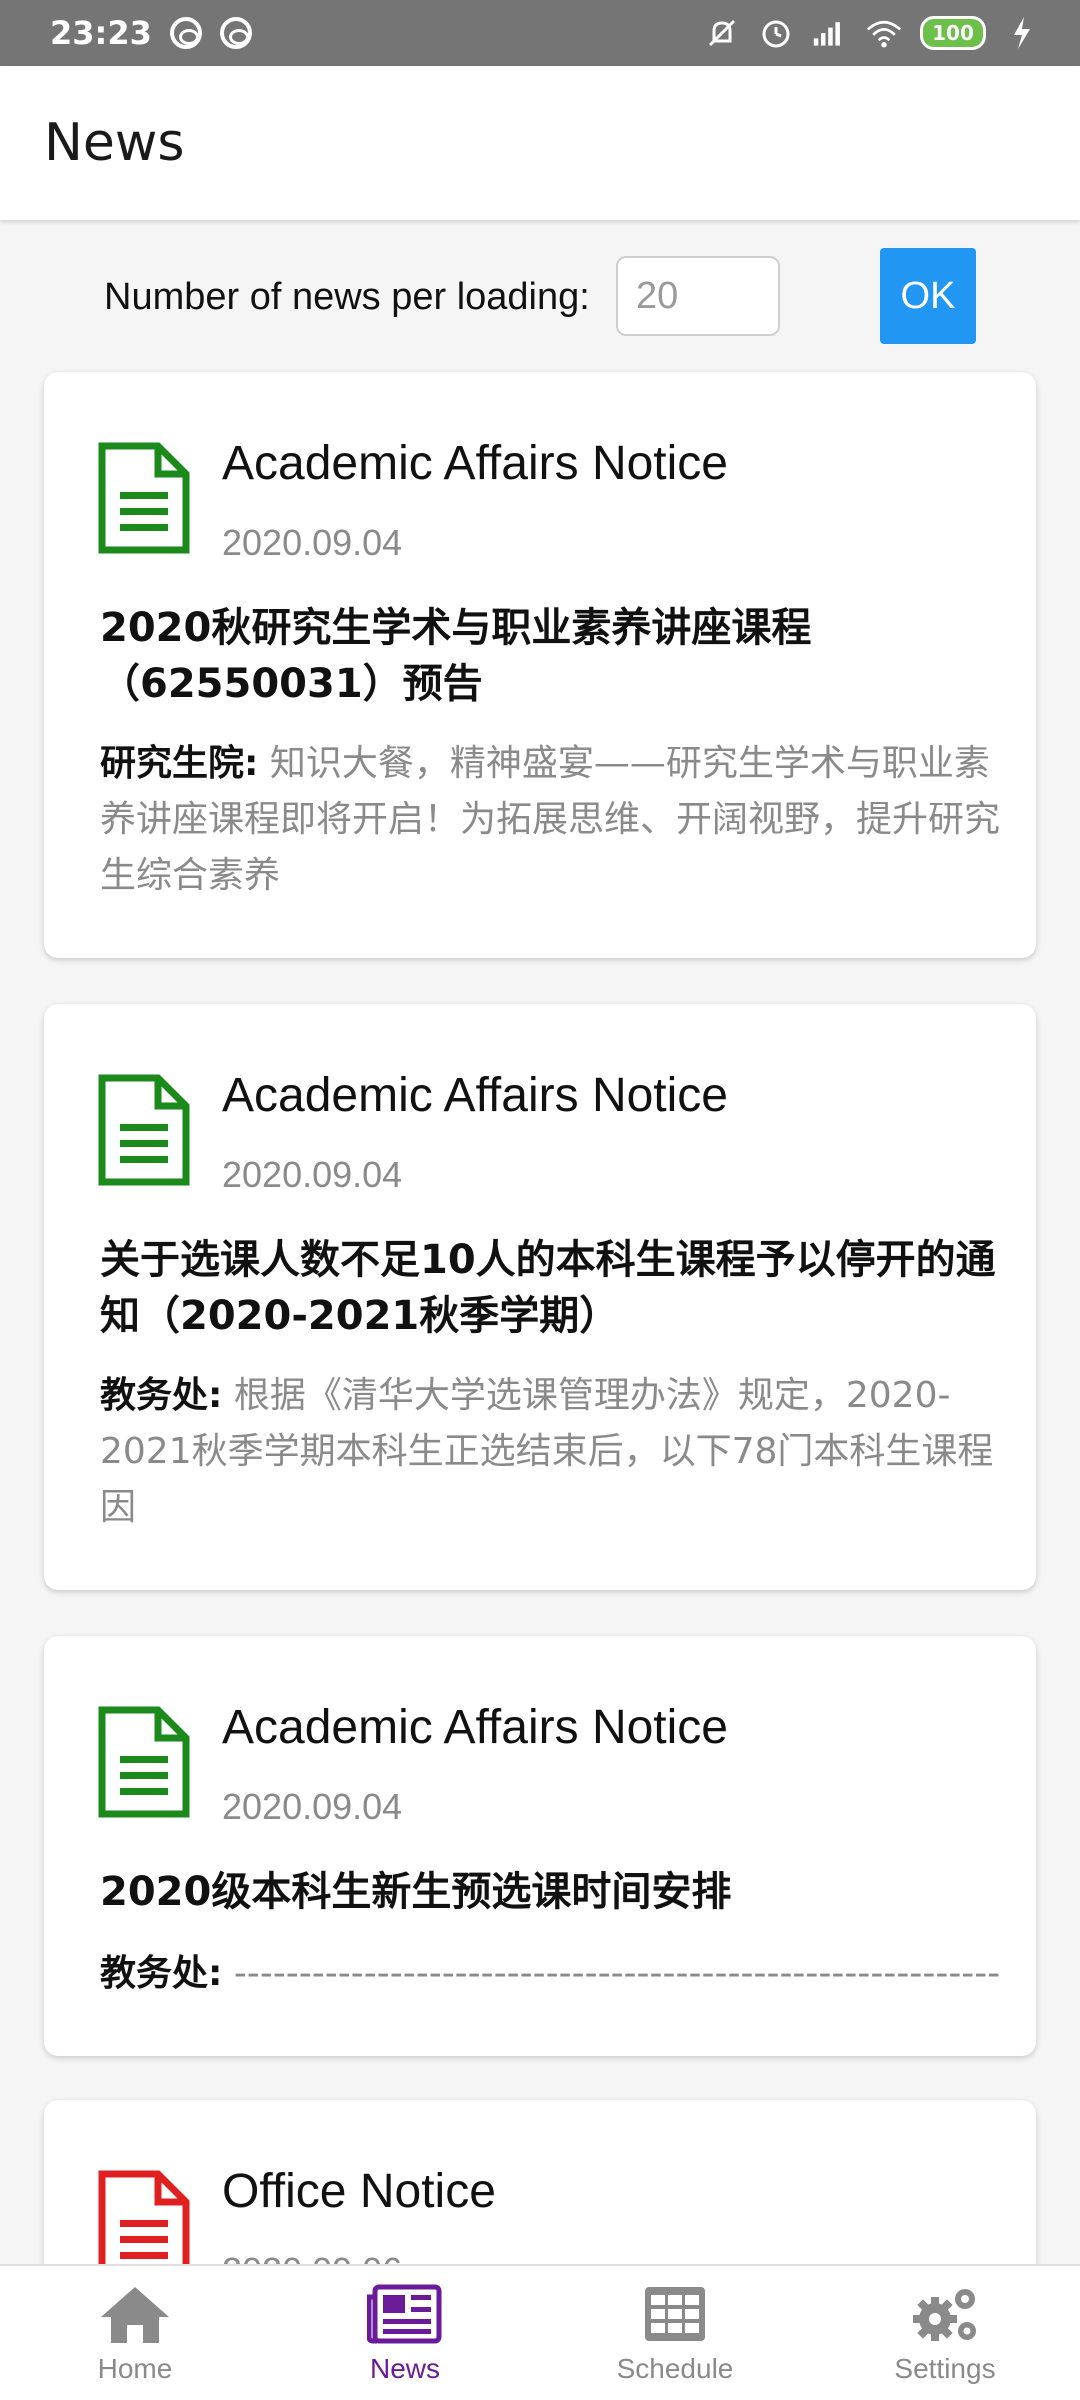 This screenshot has height=2400, width=1080. What do you see at coordinates (179, 763) in the screenshot?
I see `news-source: 研究生院:` at bounding box center [179, 763].